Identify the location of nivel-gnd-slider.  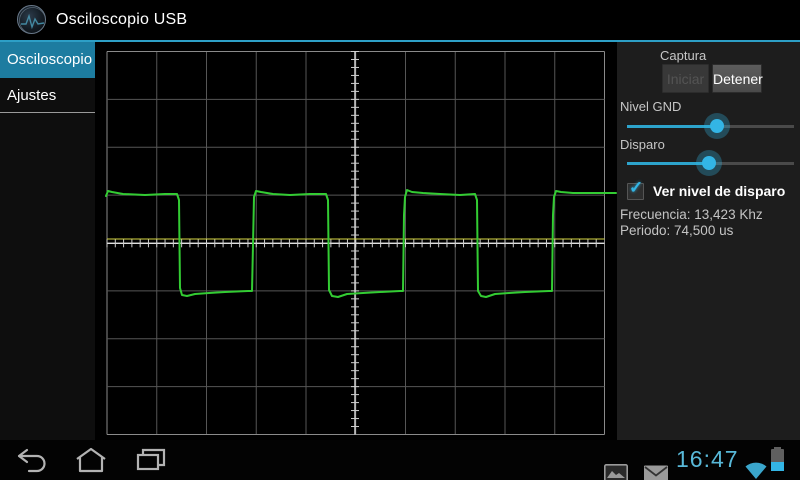
(710, 126).